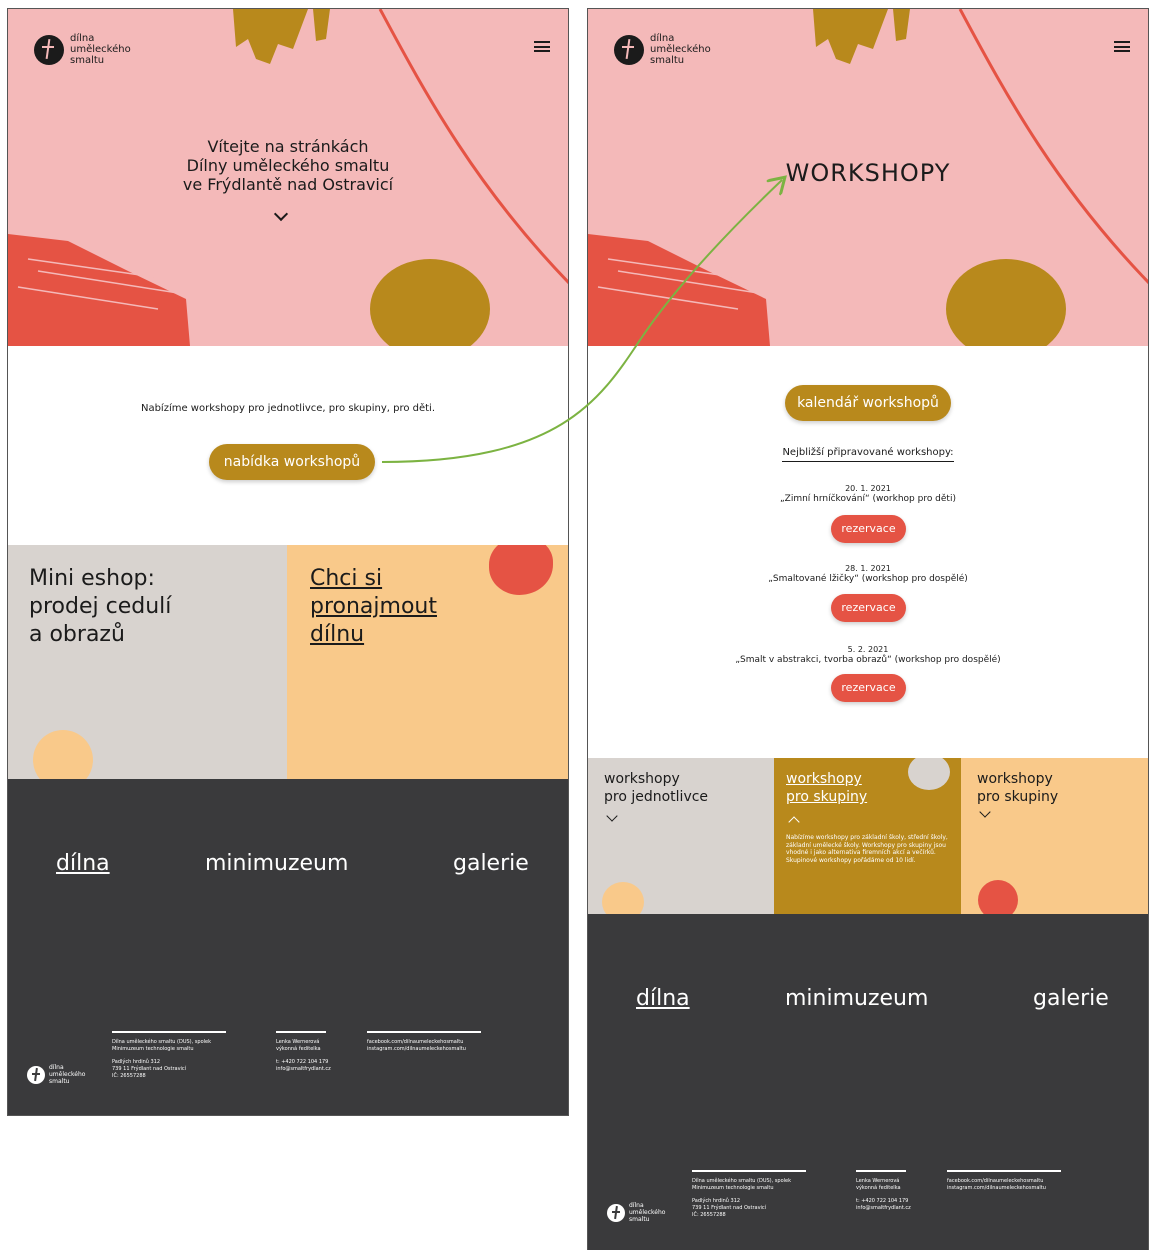 The image size is (1149, 1250). What do you see at coordinates (136, 1062) in the screenshot?
I see `footer-text: Padlých hrdinů 312` at bounding box center [136, 1062].